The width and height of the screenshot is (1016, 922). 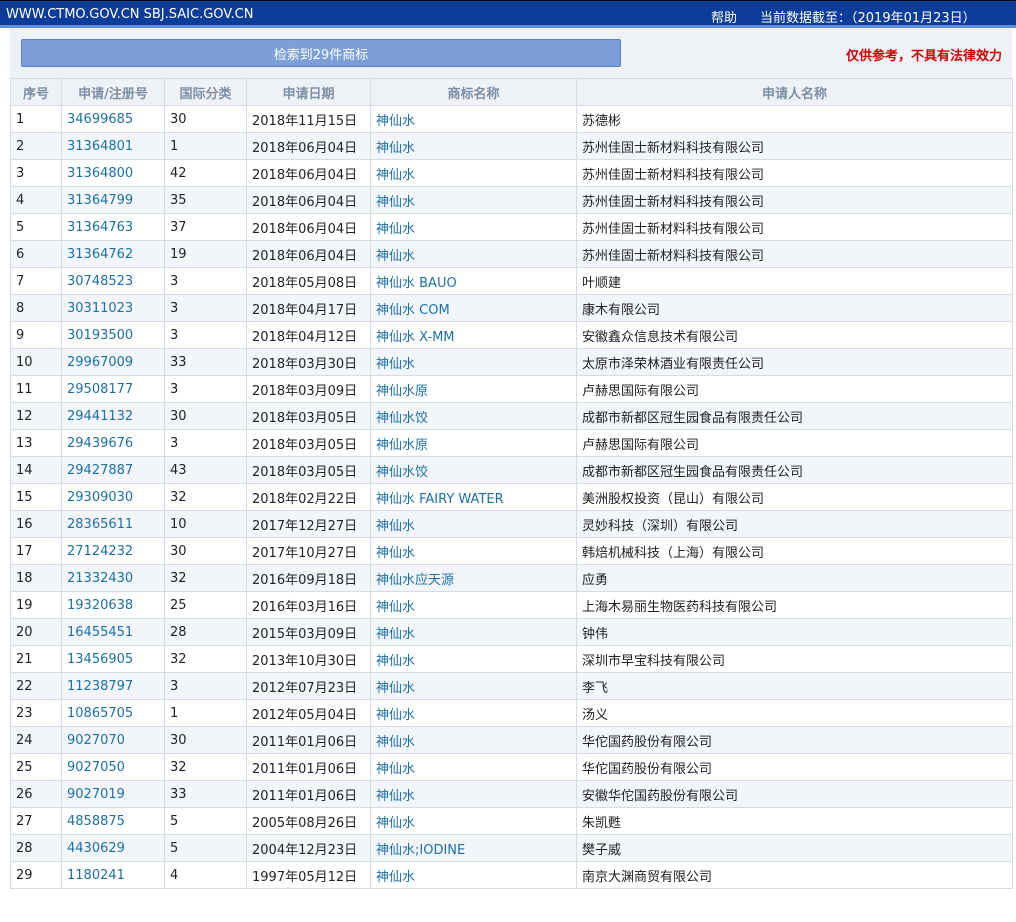 I want to click on reg-no-link: 4430629, so click(x=96, y=848).